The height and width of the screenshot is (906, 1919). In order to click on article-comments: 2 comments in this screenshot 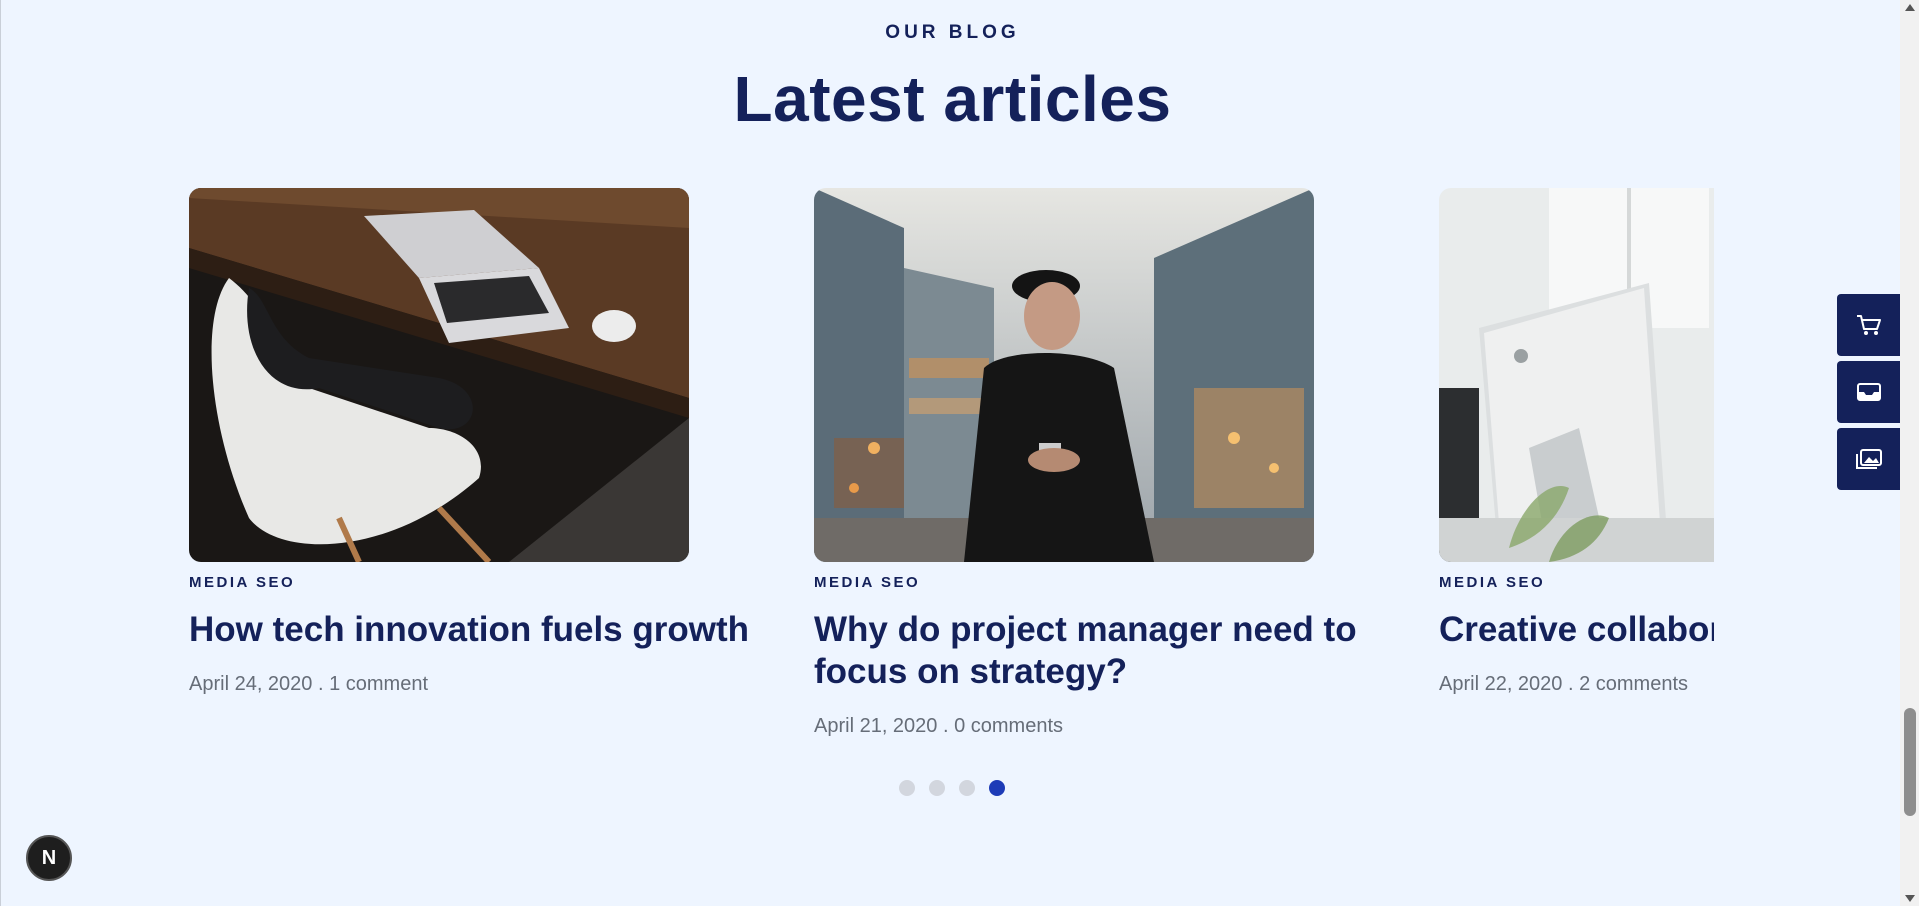, I will do `click(1633, 684)`.